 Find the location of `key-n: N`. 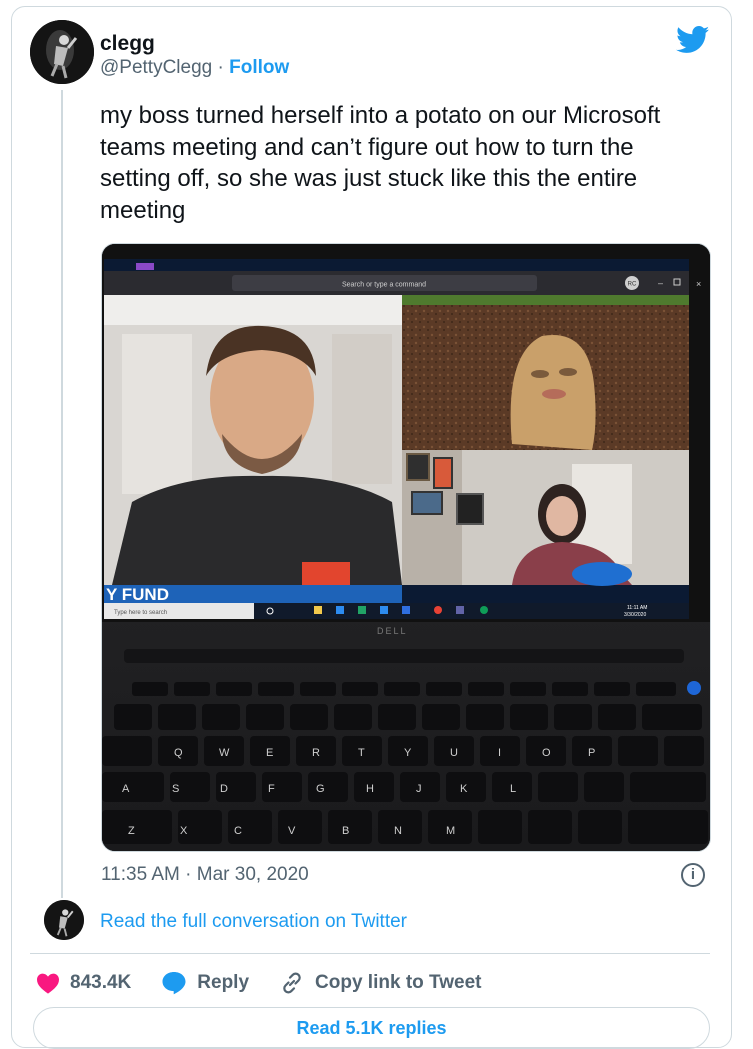

key-n: N is located at coordinates (398, 831).